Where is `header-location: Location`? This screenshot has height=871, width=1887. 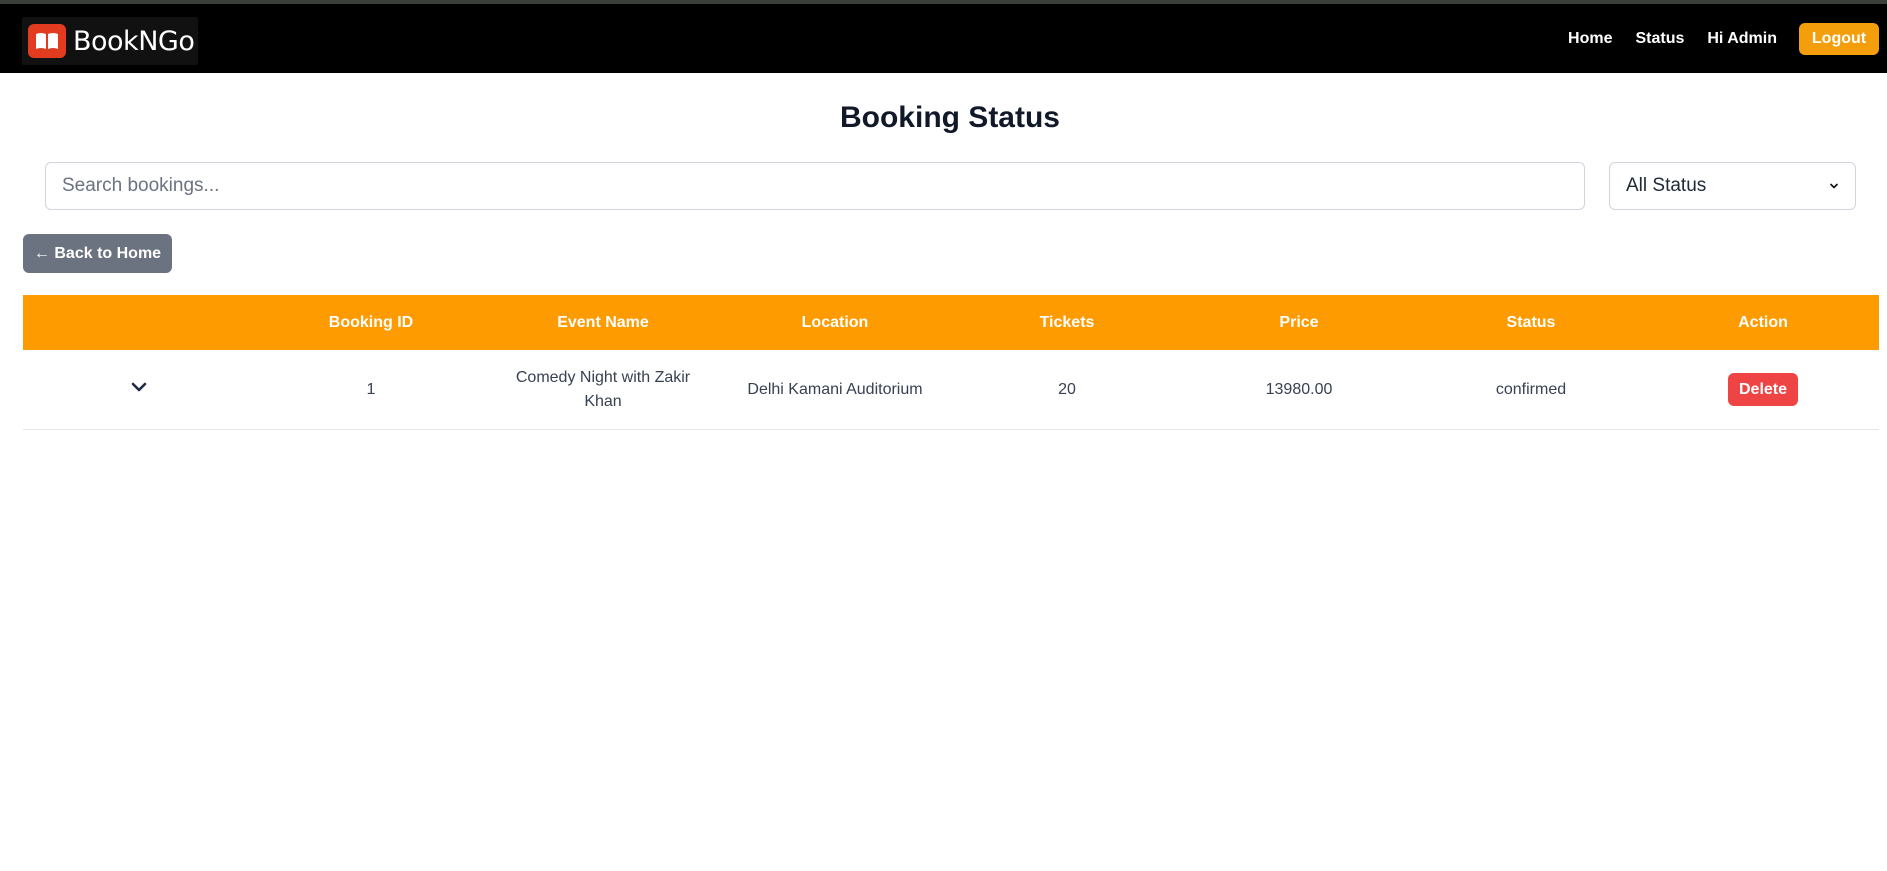 header-location: Location is located at coordinates (835, 322).